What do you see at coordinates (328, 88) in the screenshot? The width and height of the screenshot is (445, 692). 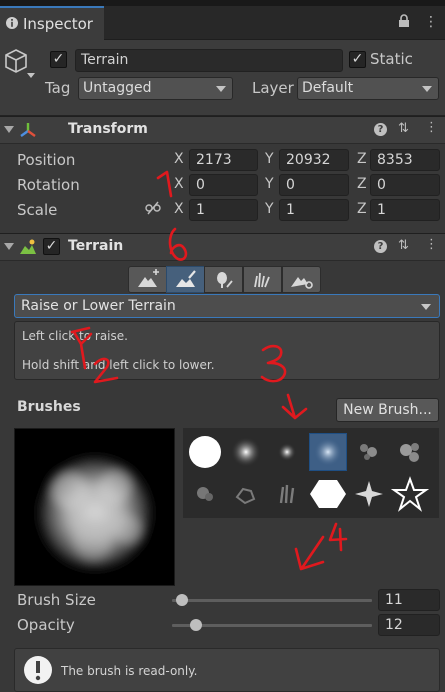 I see `layer-value: Default` at bounding box center [328, 88].